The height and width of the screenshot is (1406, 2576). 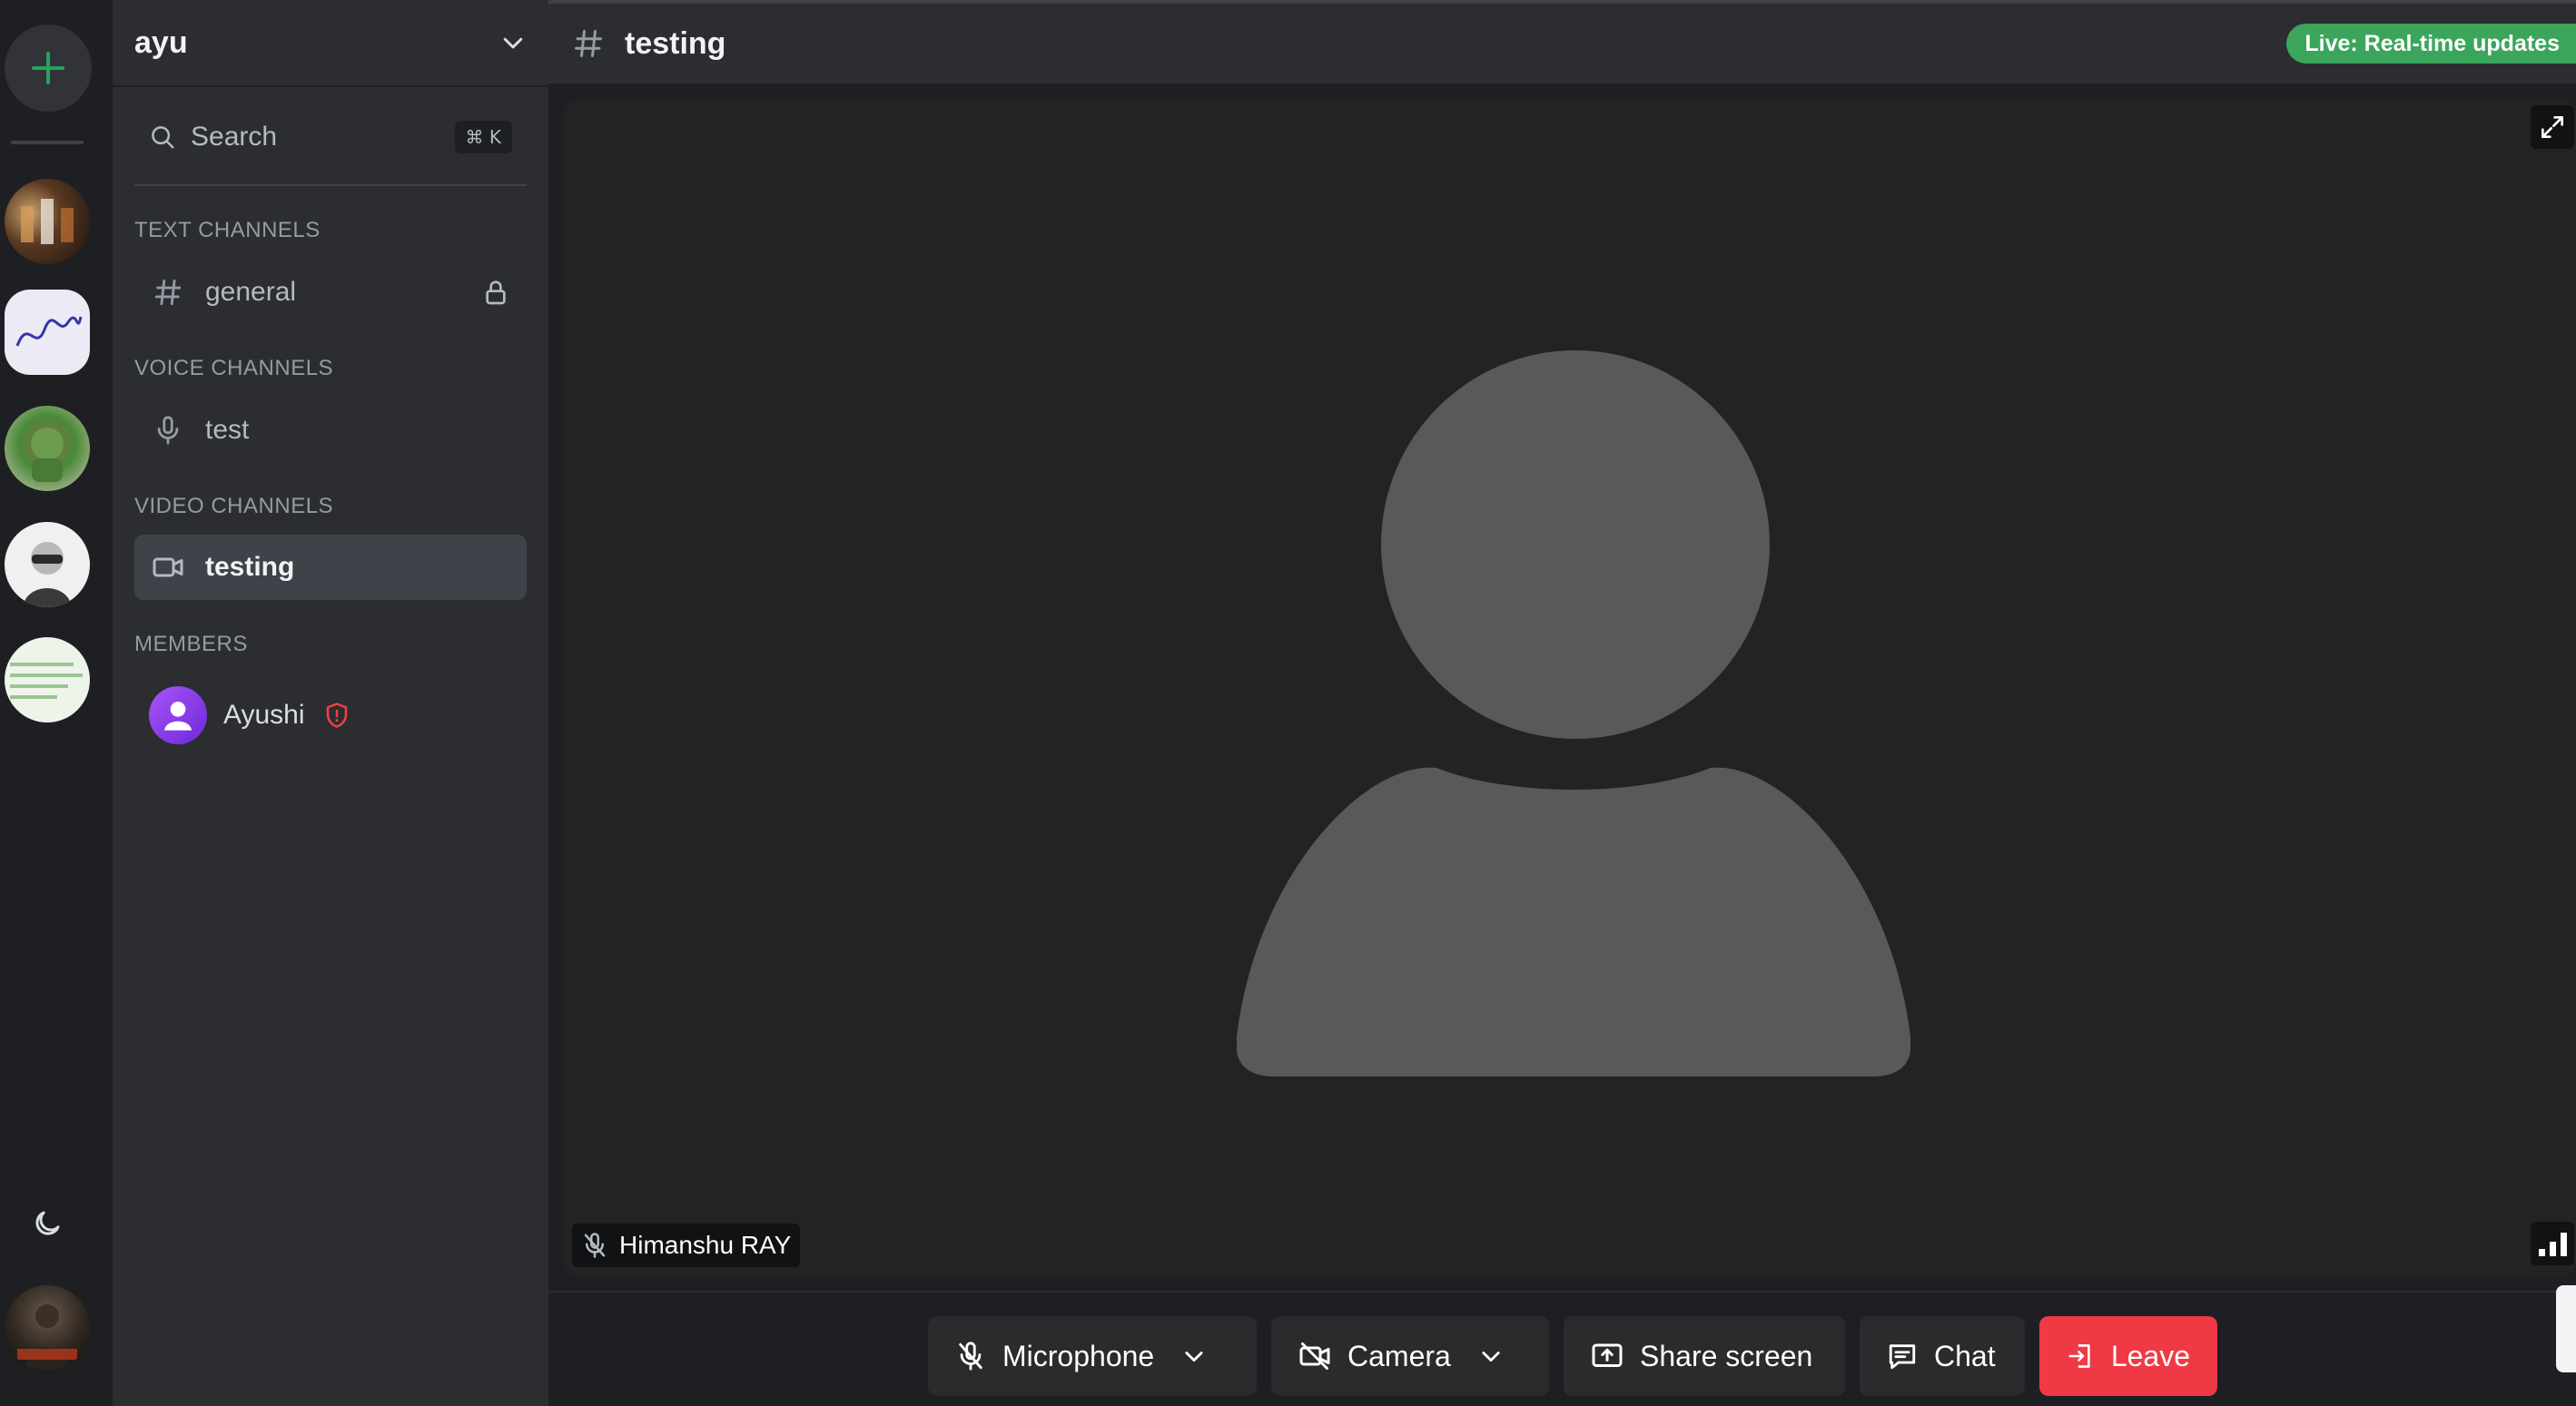 What do you see at coordinates (2566, 1328) in the screenshot?
I see `side-panel-handle` at bounding box center [2566, 1328].